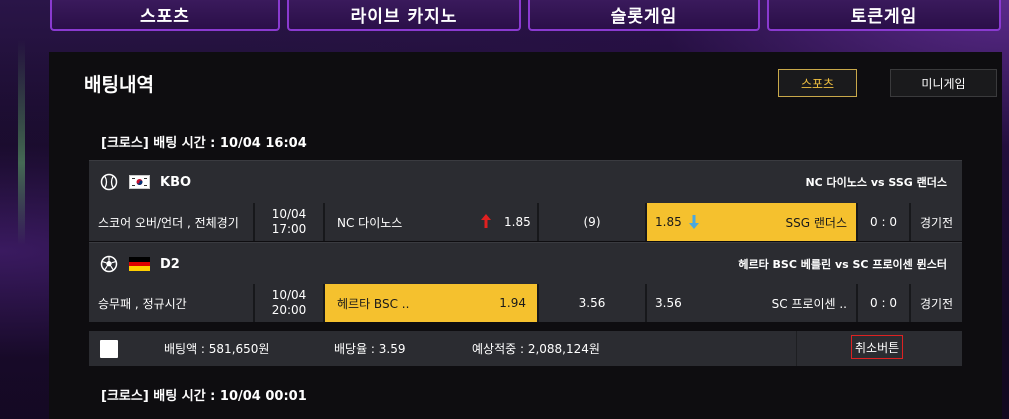  I want to click on top-navigation: 스포츠 라이브 카지노 슬롯게임 토큰게임, so click(528, 17).